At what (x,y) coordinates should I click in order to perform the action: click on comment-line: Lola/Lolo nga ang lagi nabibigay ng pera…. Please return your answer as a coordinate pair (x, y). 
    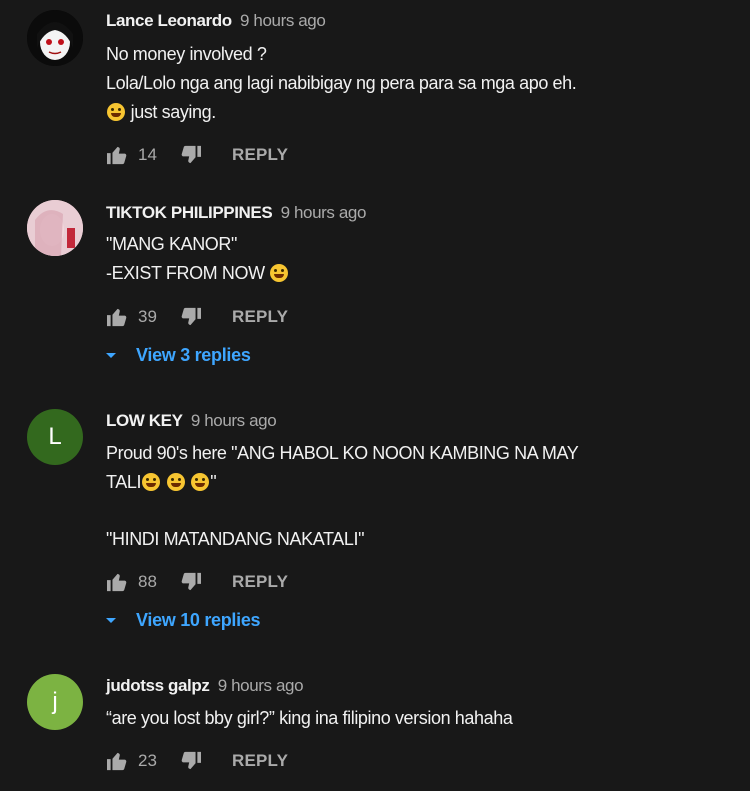
    Looking at the image, I should click on (341, 83).